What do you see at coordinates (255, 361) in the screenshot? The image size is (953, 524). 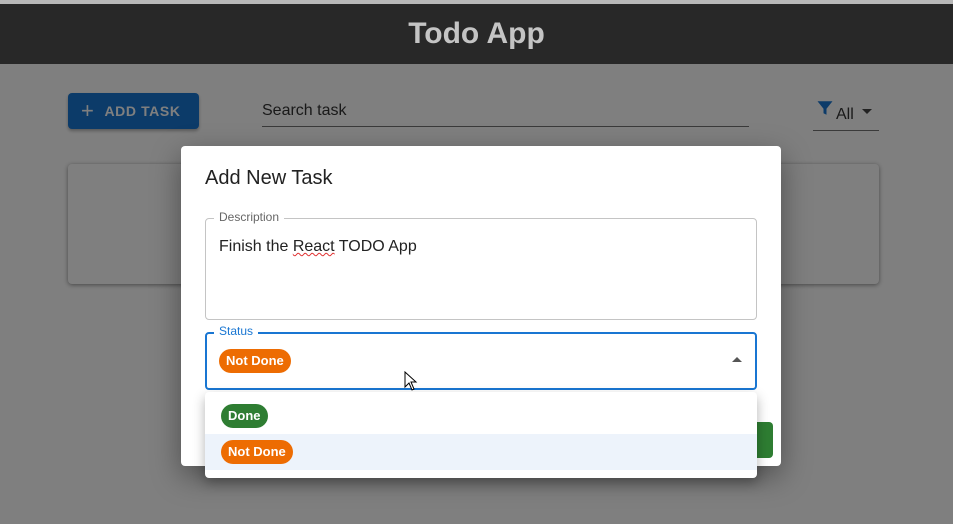 I see `status-selected-chip: Not Done` at bounding box center [255, 361].